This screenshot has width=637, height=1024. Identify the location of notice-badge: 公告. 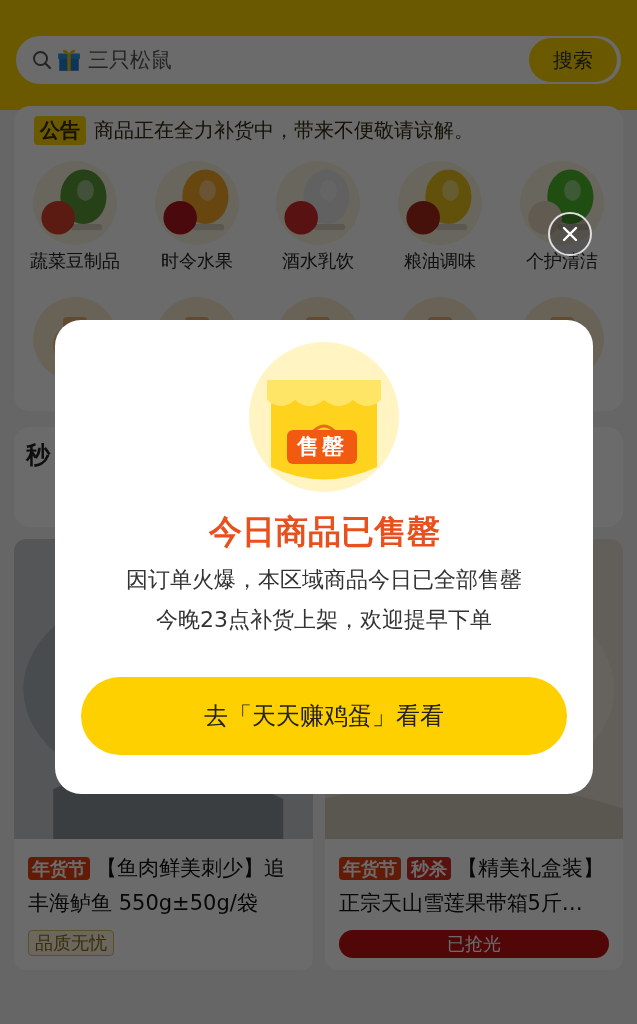
(60, 130).